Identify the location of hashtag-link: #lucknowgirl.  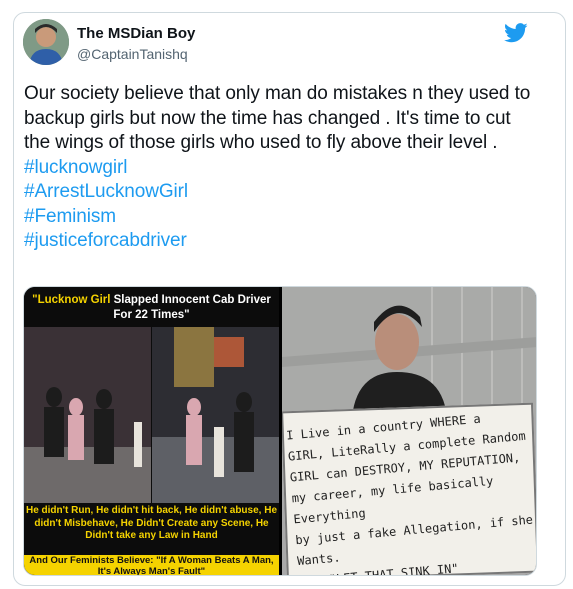
(279, 168).